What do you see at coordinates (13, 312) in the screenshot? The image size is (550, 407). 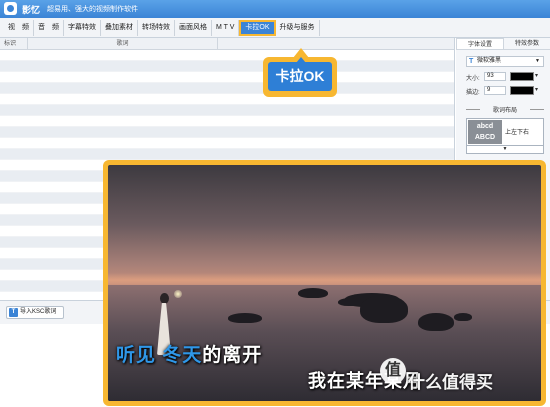 I see `ksc-file-icon: T` at bounding box center [13, 312].